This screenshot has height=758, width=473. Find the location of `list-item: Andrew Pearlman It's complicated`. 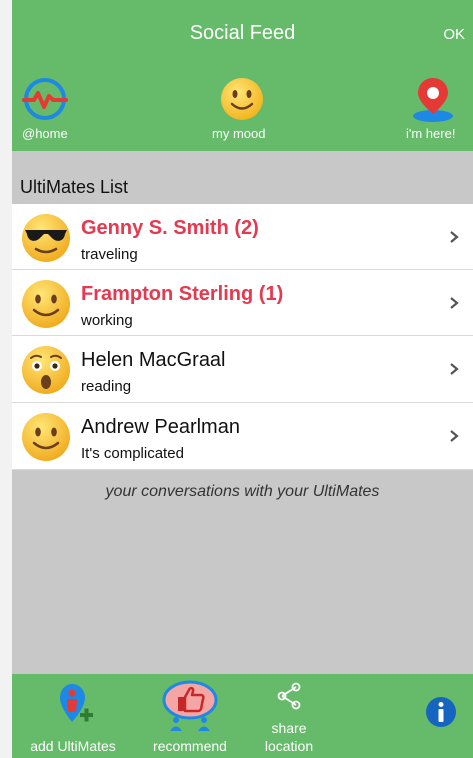

list-item: Andrew Pearlman It's complicated is located at coordinates (242, 436).